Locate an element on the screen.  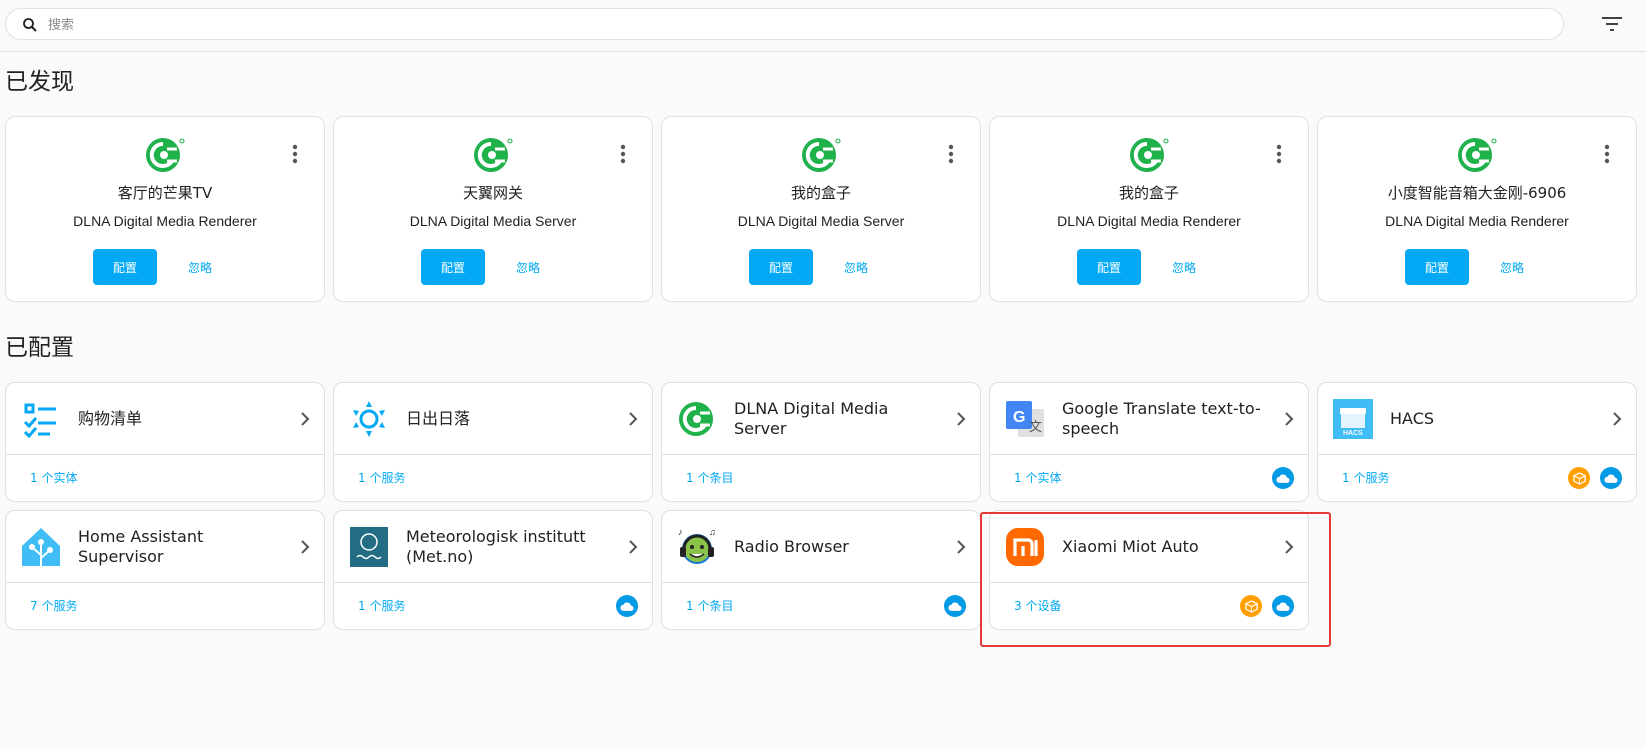
integration-name: Radio Browser is located at coordinates (791, 546).